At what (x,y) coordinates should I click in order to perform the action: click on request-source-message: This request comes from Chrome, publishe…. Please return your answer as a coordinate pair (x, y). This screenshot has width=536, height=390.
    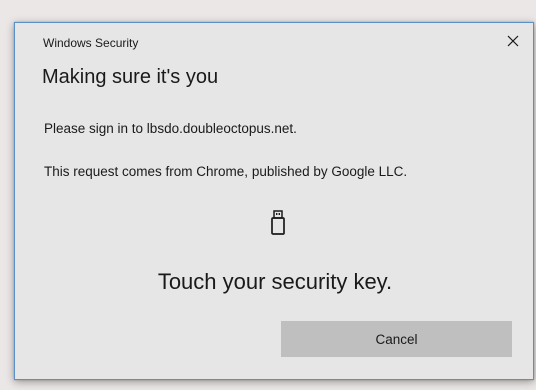
    Looking at the image, I should click on (226, 171).